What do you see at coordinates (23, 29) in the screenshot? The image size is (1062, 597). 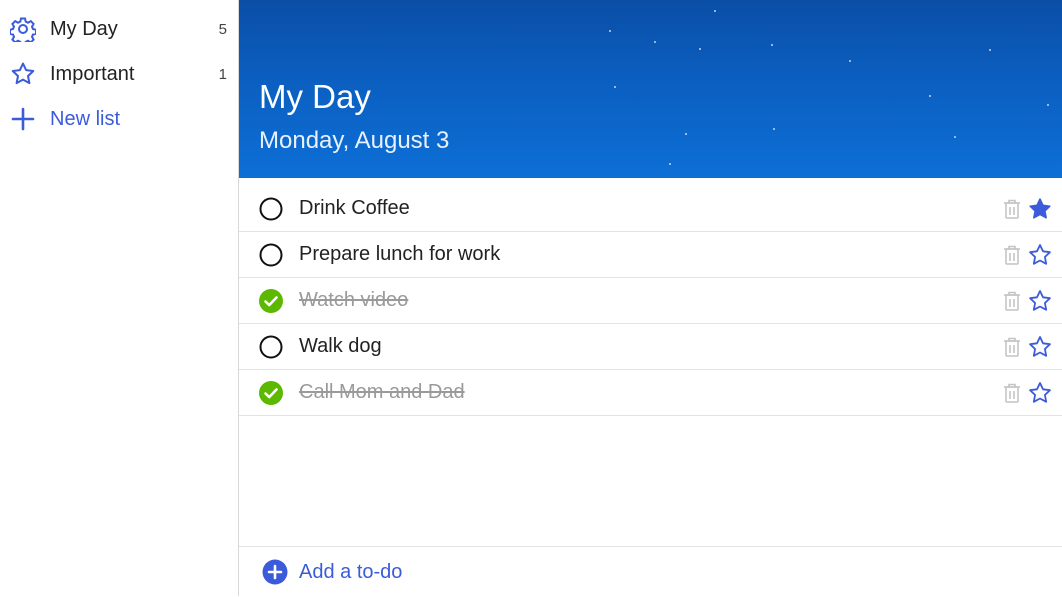 I see `gear-icon` at bounding box center [23, 29].